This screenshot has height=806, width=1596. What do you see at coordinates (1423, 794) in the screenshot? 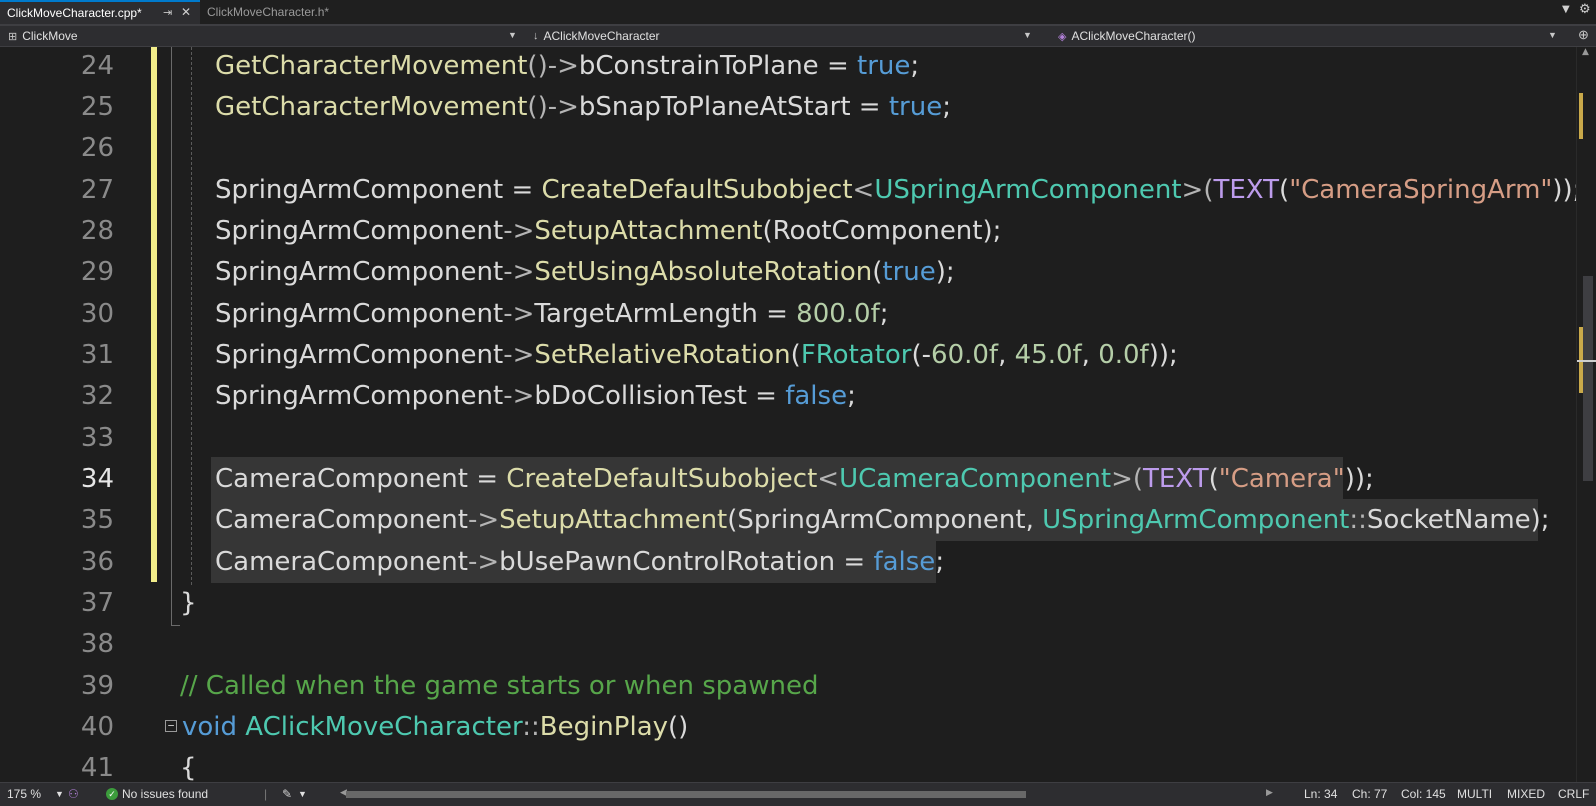
I see `column-indicator: Col: 145` at bounding box center [1423, 794].